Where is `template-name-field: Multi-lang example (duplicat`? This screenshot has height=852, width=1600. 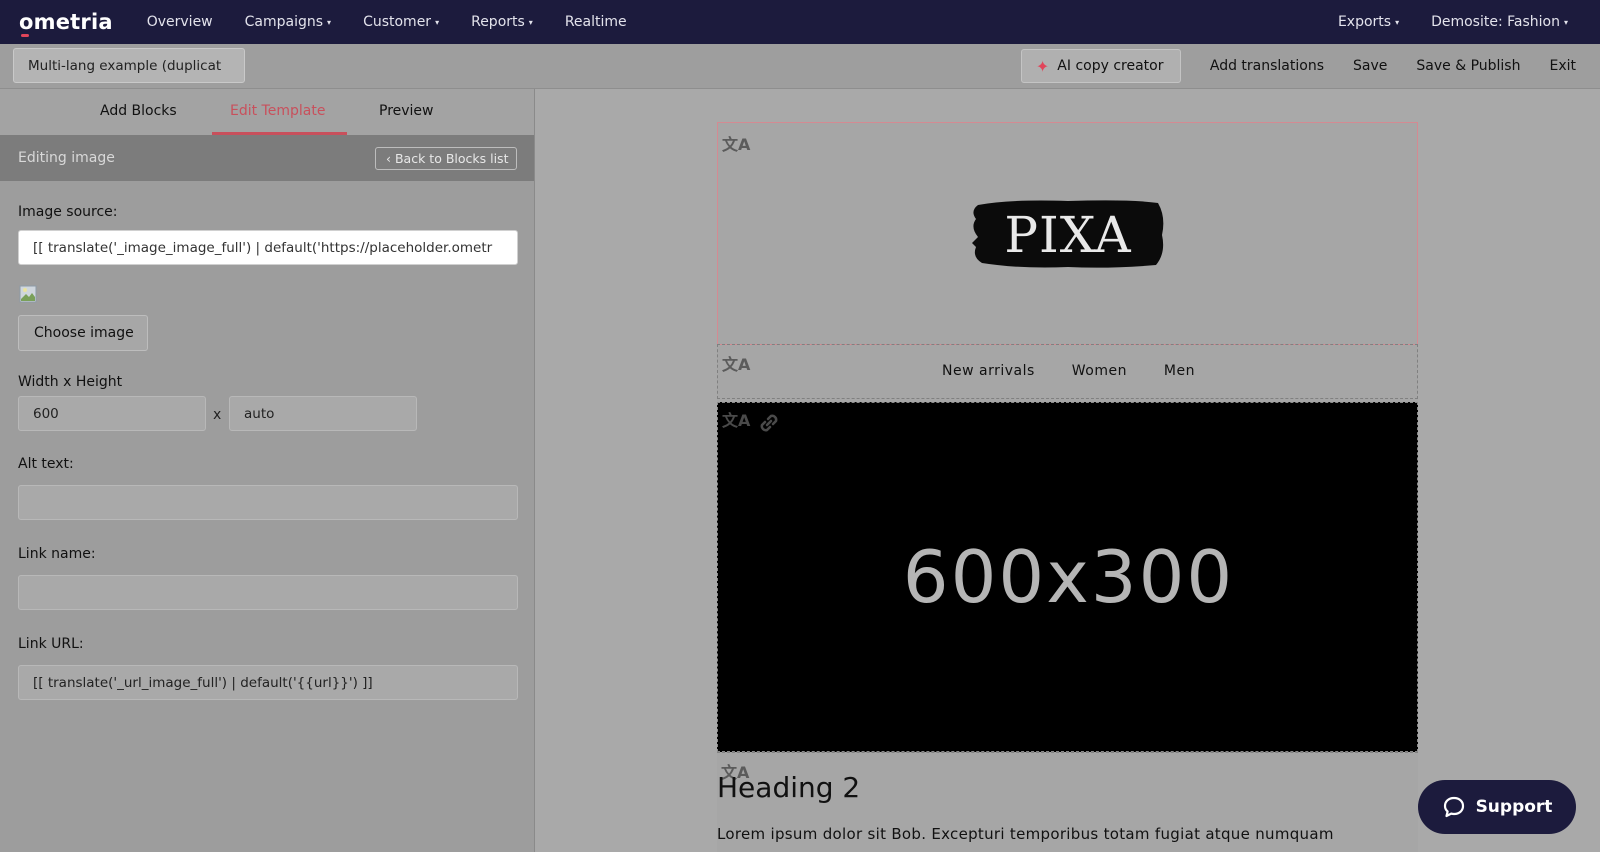
template-name-field: Multi-lang example (duplicat is located at coordinates (129, 65).